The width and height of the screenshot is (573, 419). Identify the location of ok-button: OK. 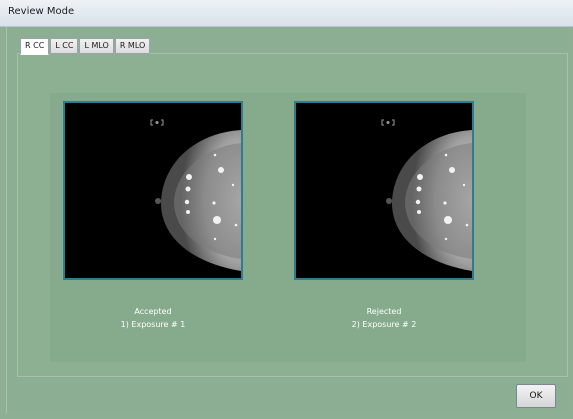
(536, 396).